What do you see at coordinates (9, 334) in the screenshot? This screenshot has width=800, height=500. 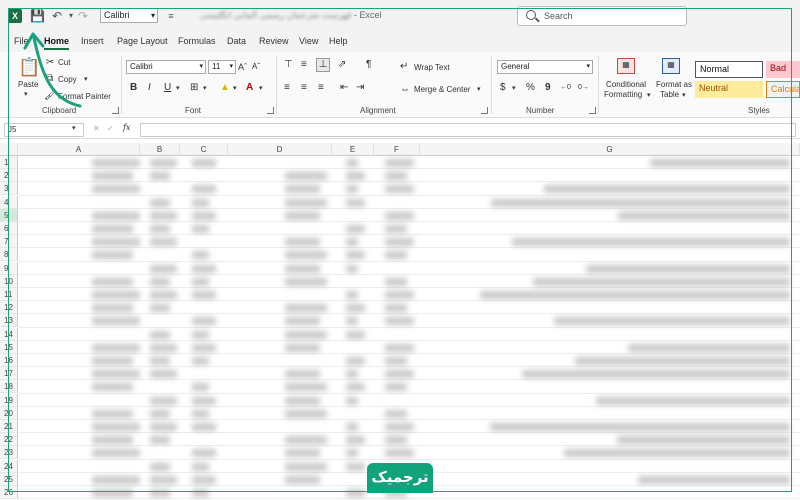 I see `row-header: 14` at bounding box center [9, 334].